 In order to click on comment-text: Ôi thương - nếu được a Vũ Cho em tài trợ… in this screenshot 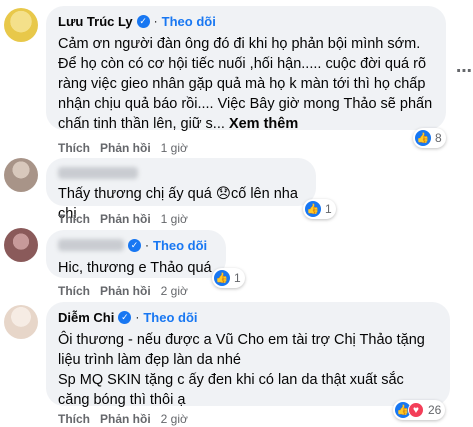, I will do `click(241, 370)`.